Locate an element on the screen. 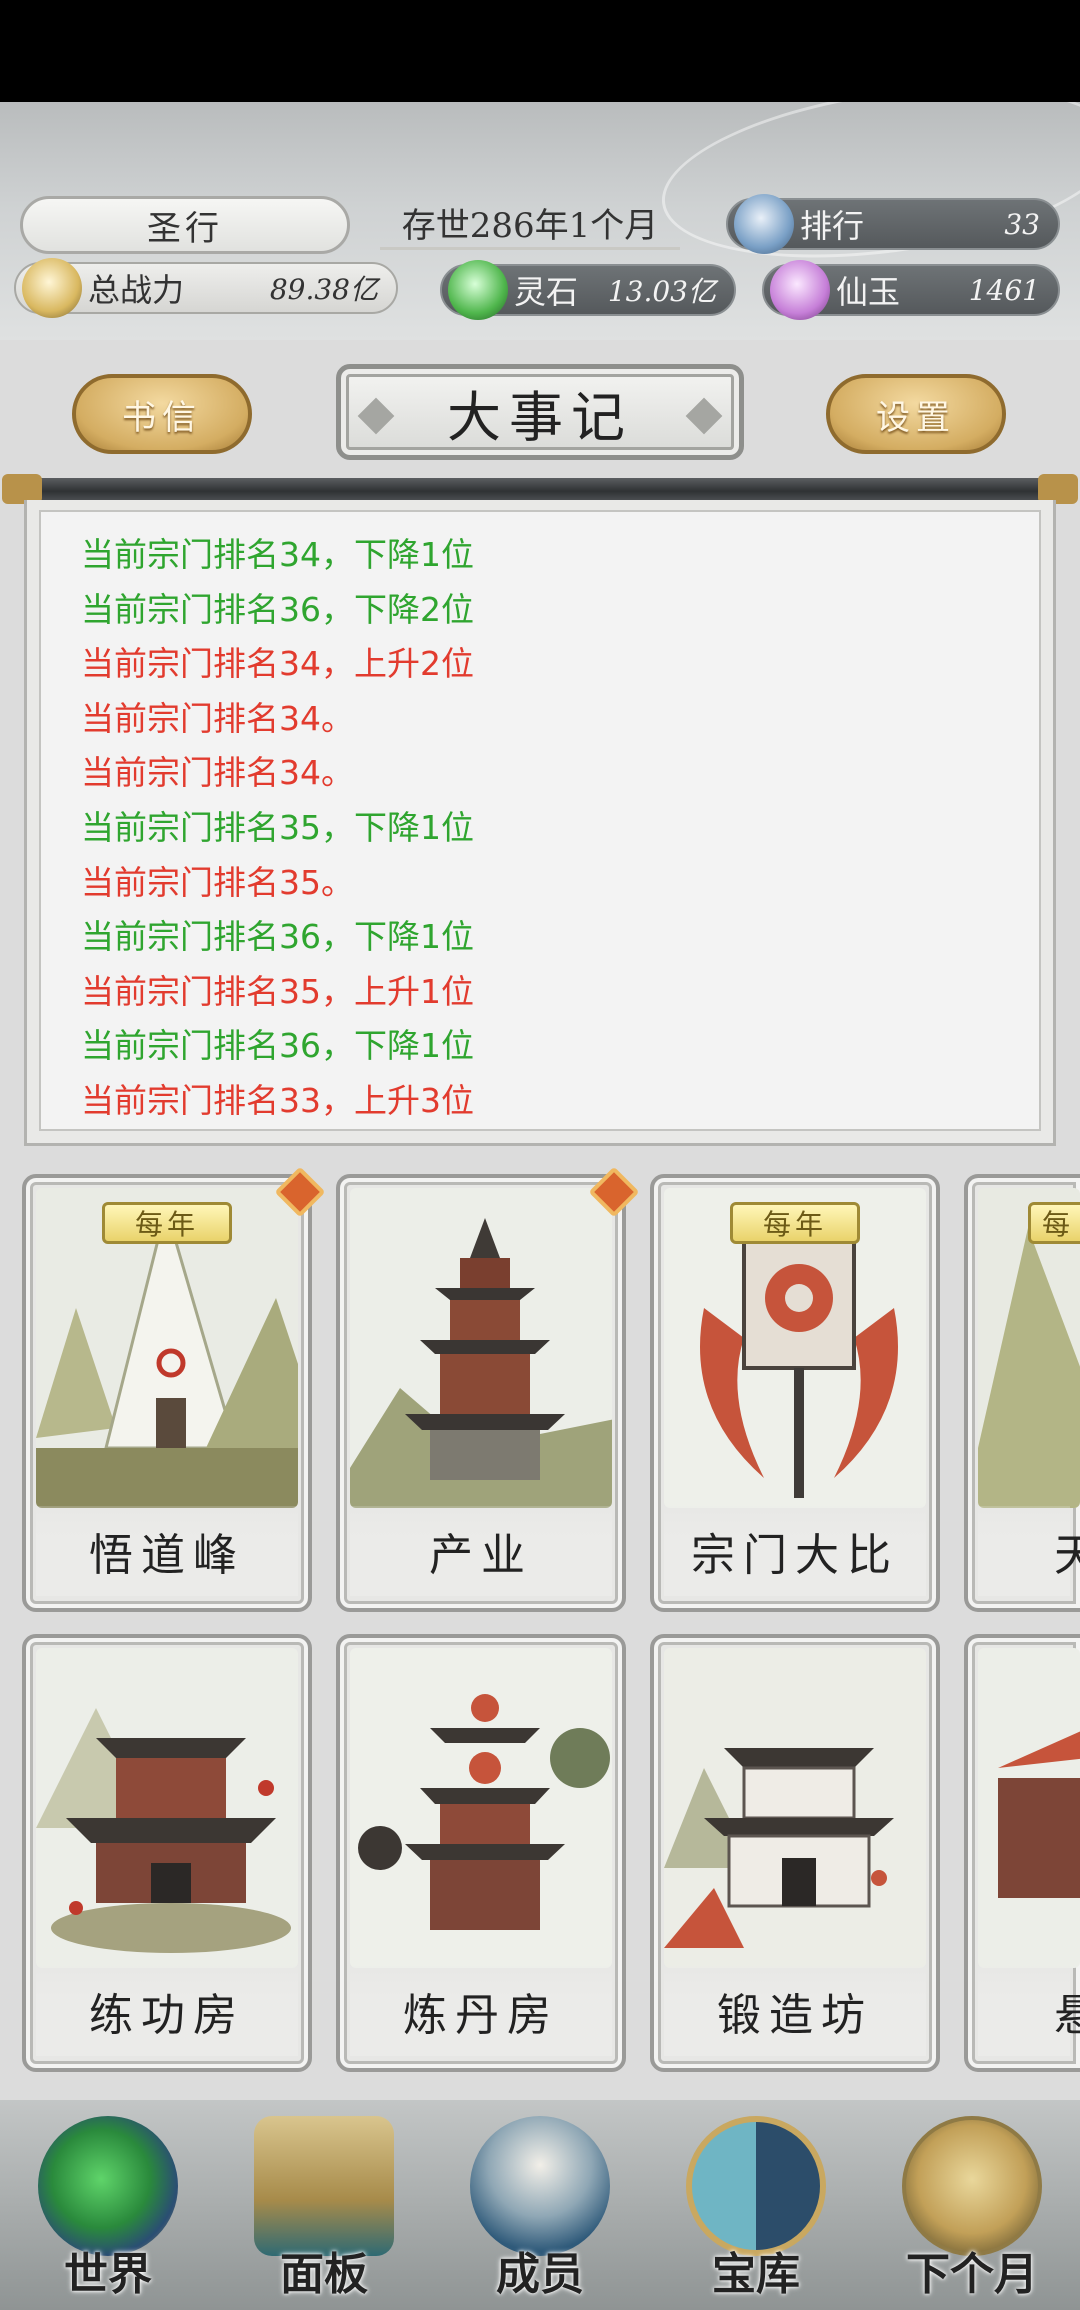 This screenshot has width=1080, height=2310. building-card-industry: 产业 is located at coordinates (481, 1393).